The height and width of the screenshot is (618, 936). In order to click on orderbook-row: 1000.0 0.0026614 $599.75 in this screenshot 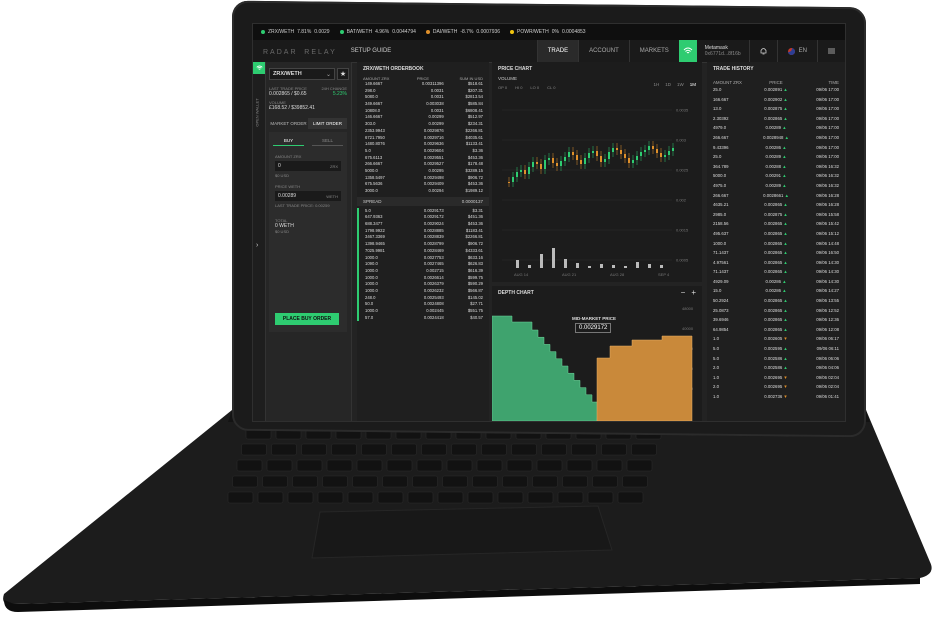, I will do `click(423, 278)`.